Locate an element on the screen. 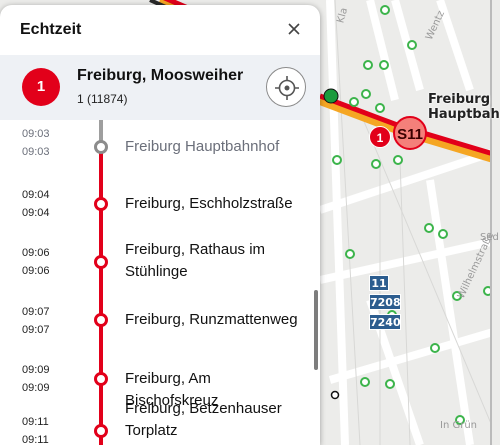 This screenshot has width=500, height=445. vehicle-info: 1 Freiburg, Moosweiher 1 (11874) is located at coordinates (160, 87).